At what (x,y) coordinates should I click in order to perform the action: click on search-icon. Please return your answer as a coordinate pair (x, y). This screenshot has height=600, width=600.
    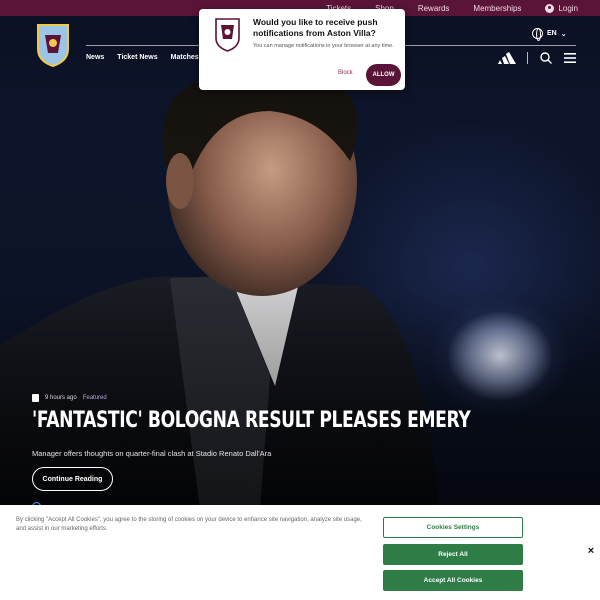
    Looking at the image, I should click on (546, 58).